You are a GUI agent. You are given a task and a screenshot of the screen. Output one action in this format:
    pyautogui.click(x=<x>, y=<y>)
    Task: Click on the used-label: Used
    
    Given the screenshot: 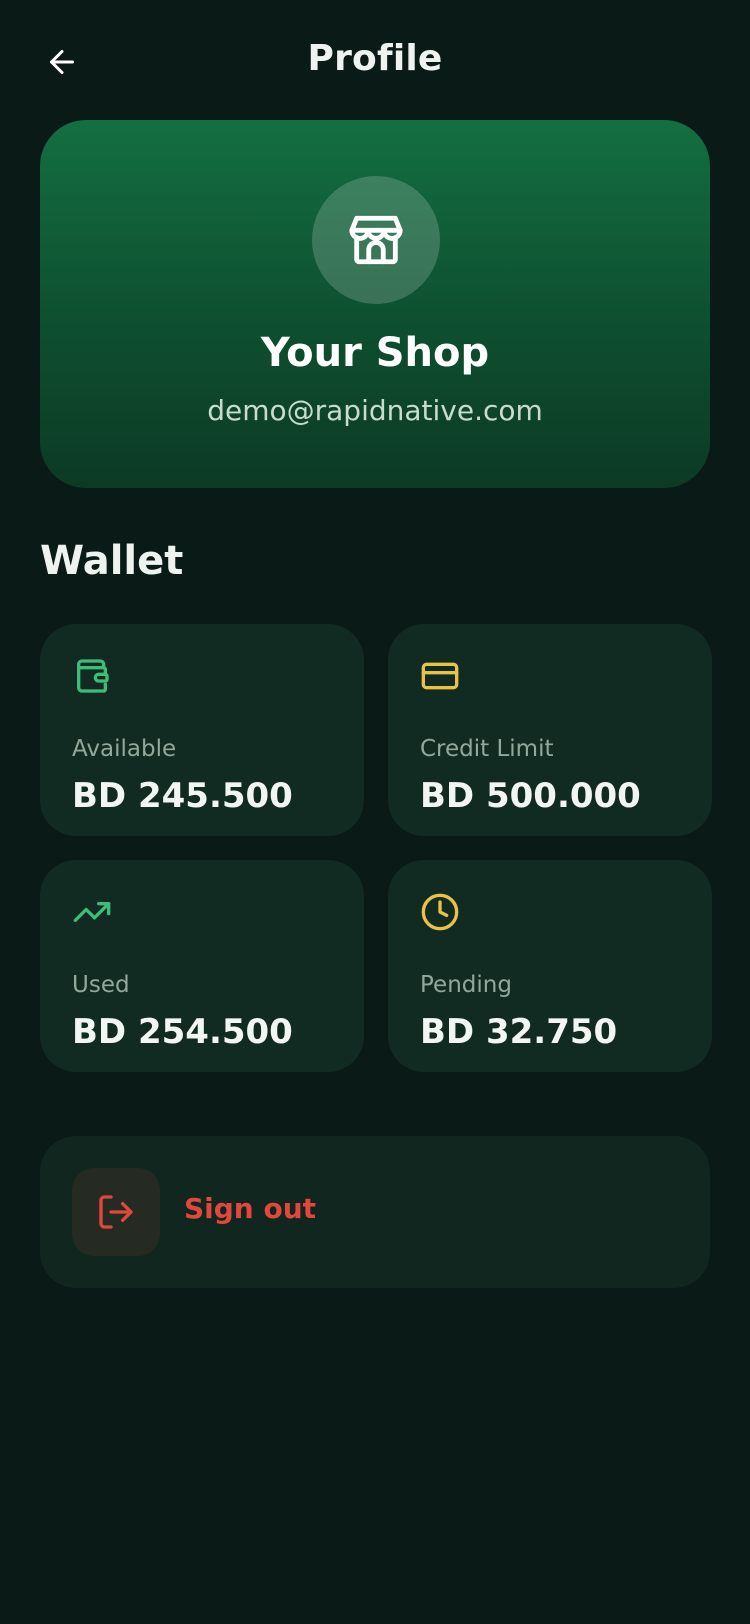 What is the action you would take?
    pyautogui.click(x=101, y=985)
    